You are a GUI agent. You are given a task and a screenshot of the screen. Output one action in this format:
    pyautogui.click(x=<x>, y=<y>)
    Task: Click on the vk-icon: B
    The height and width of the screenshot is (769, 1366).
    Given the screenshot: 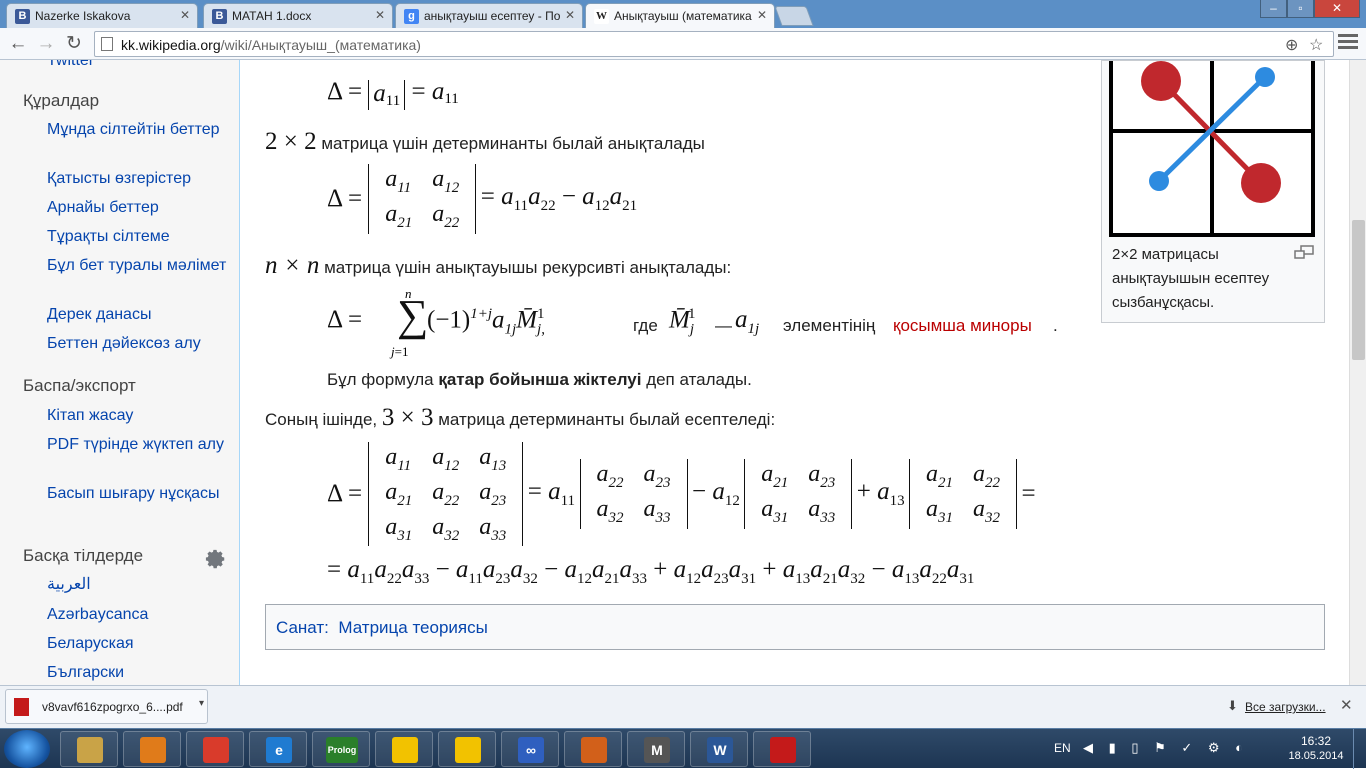 What is the action you would take?
    pyautogui.click(x=219, y=16)
    